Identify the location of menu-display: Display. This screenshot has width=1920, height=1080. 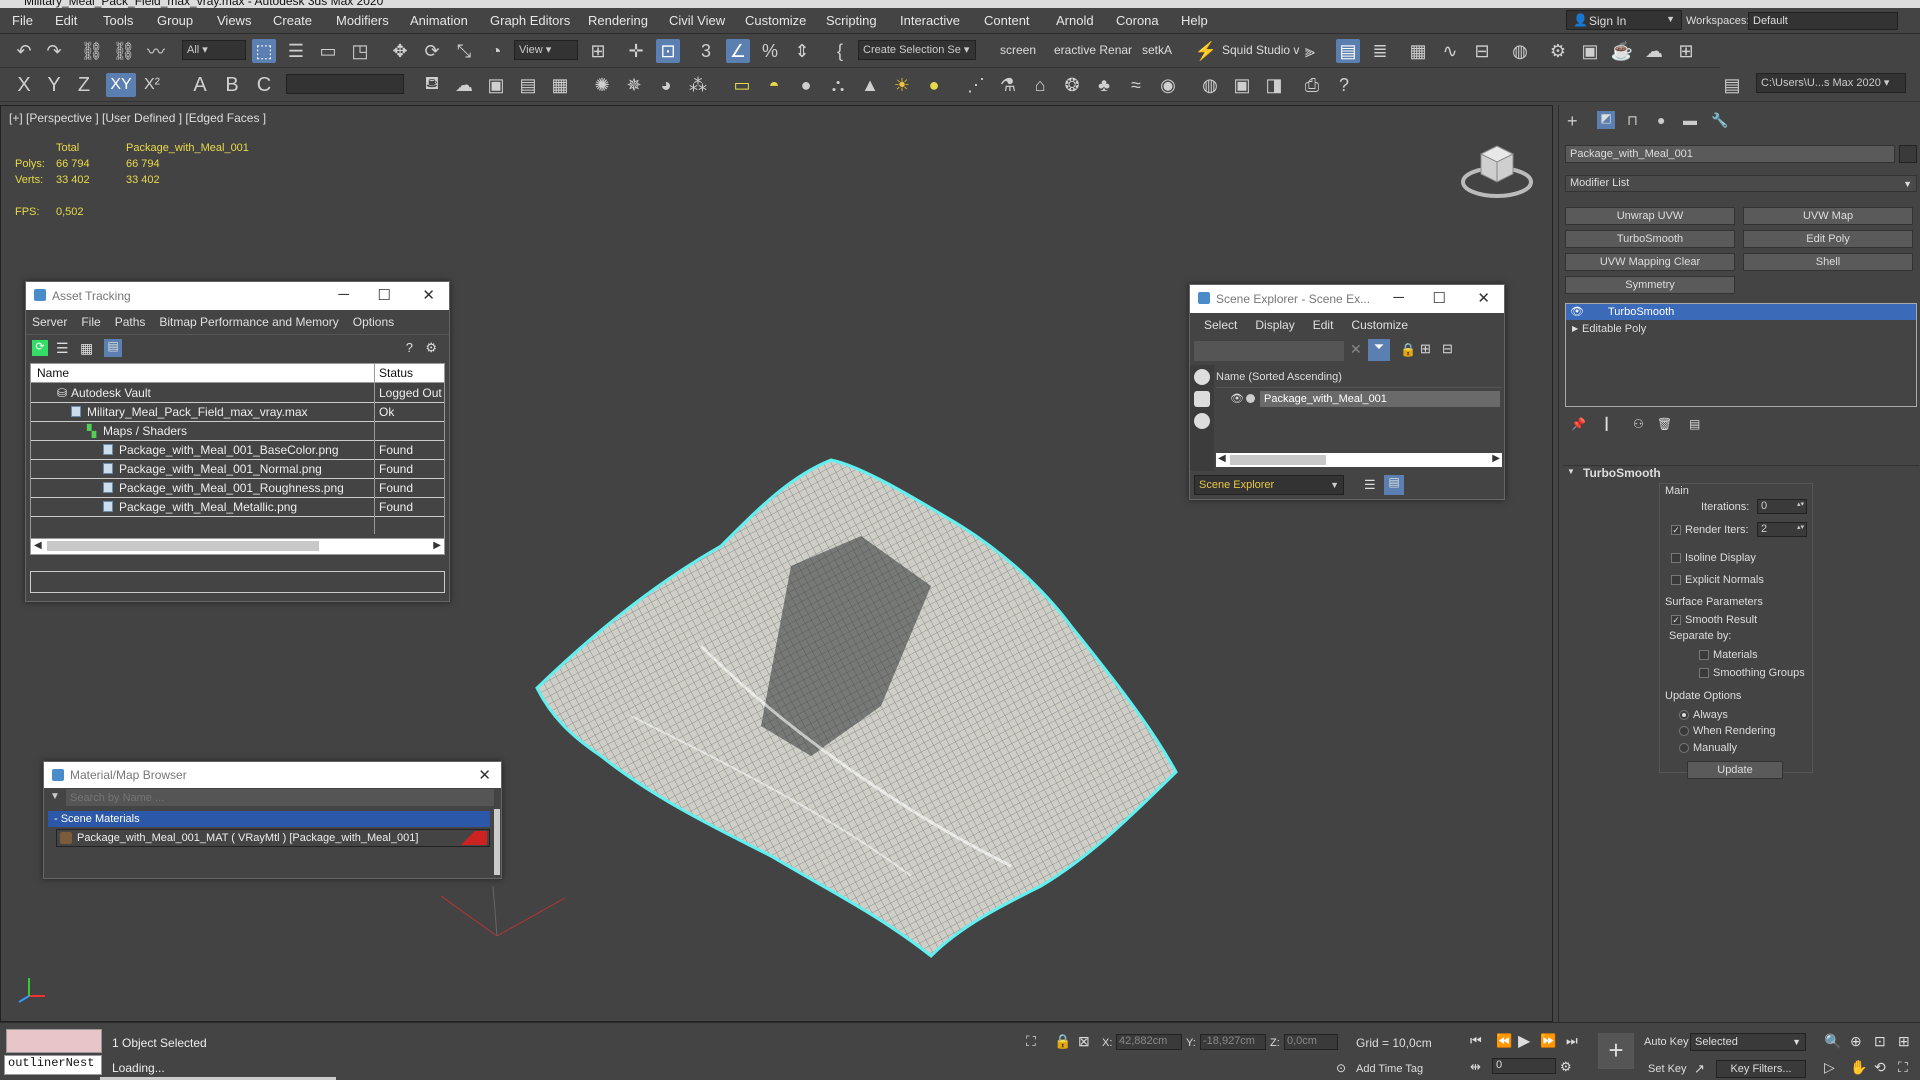
(1274, 325).